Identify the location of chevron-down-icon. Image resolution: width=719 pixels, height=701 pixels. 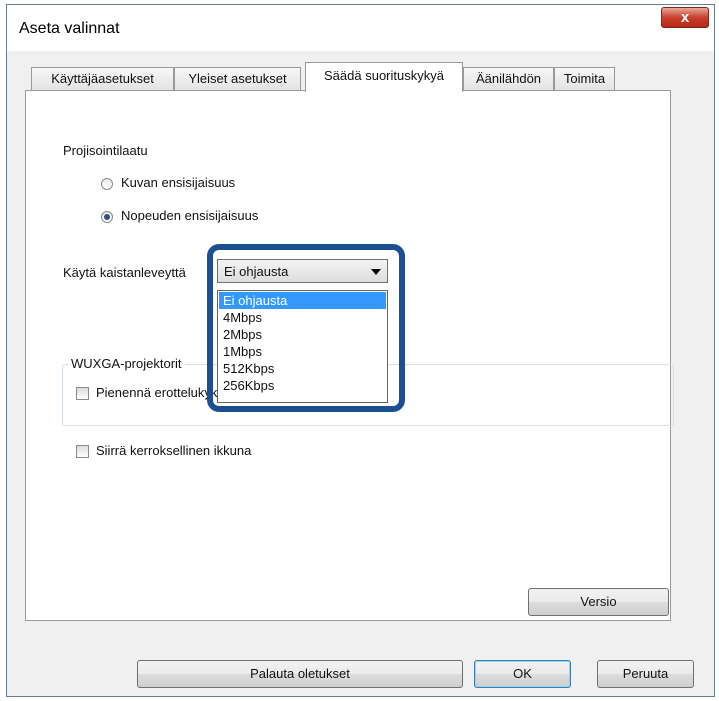
(376, 272).